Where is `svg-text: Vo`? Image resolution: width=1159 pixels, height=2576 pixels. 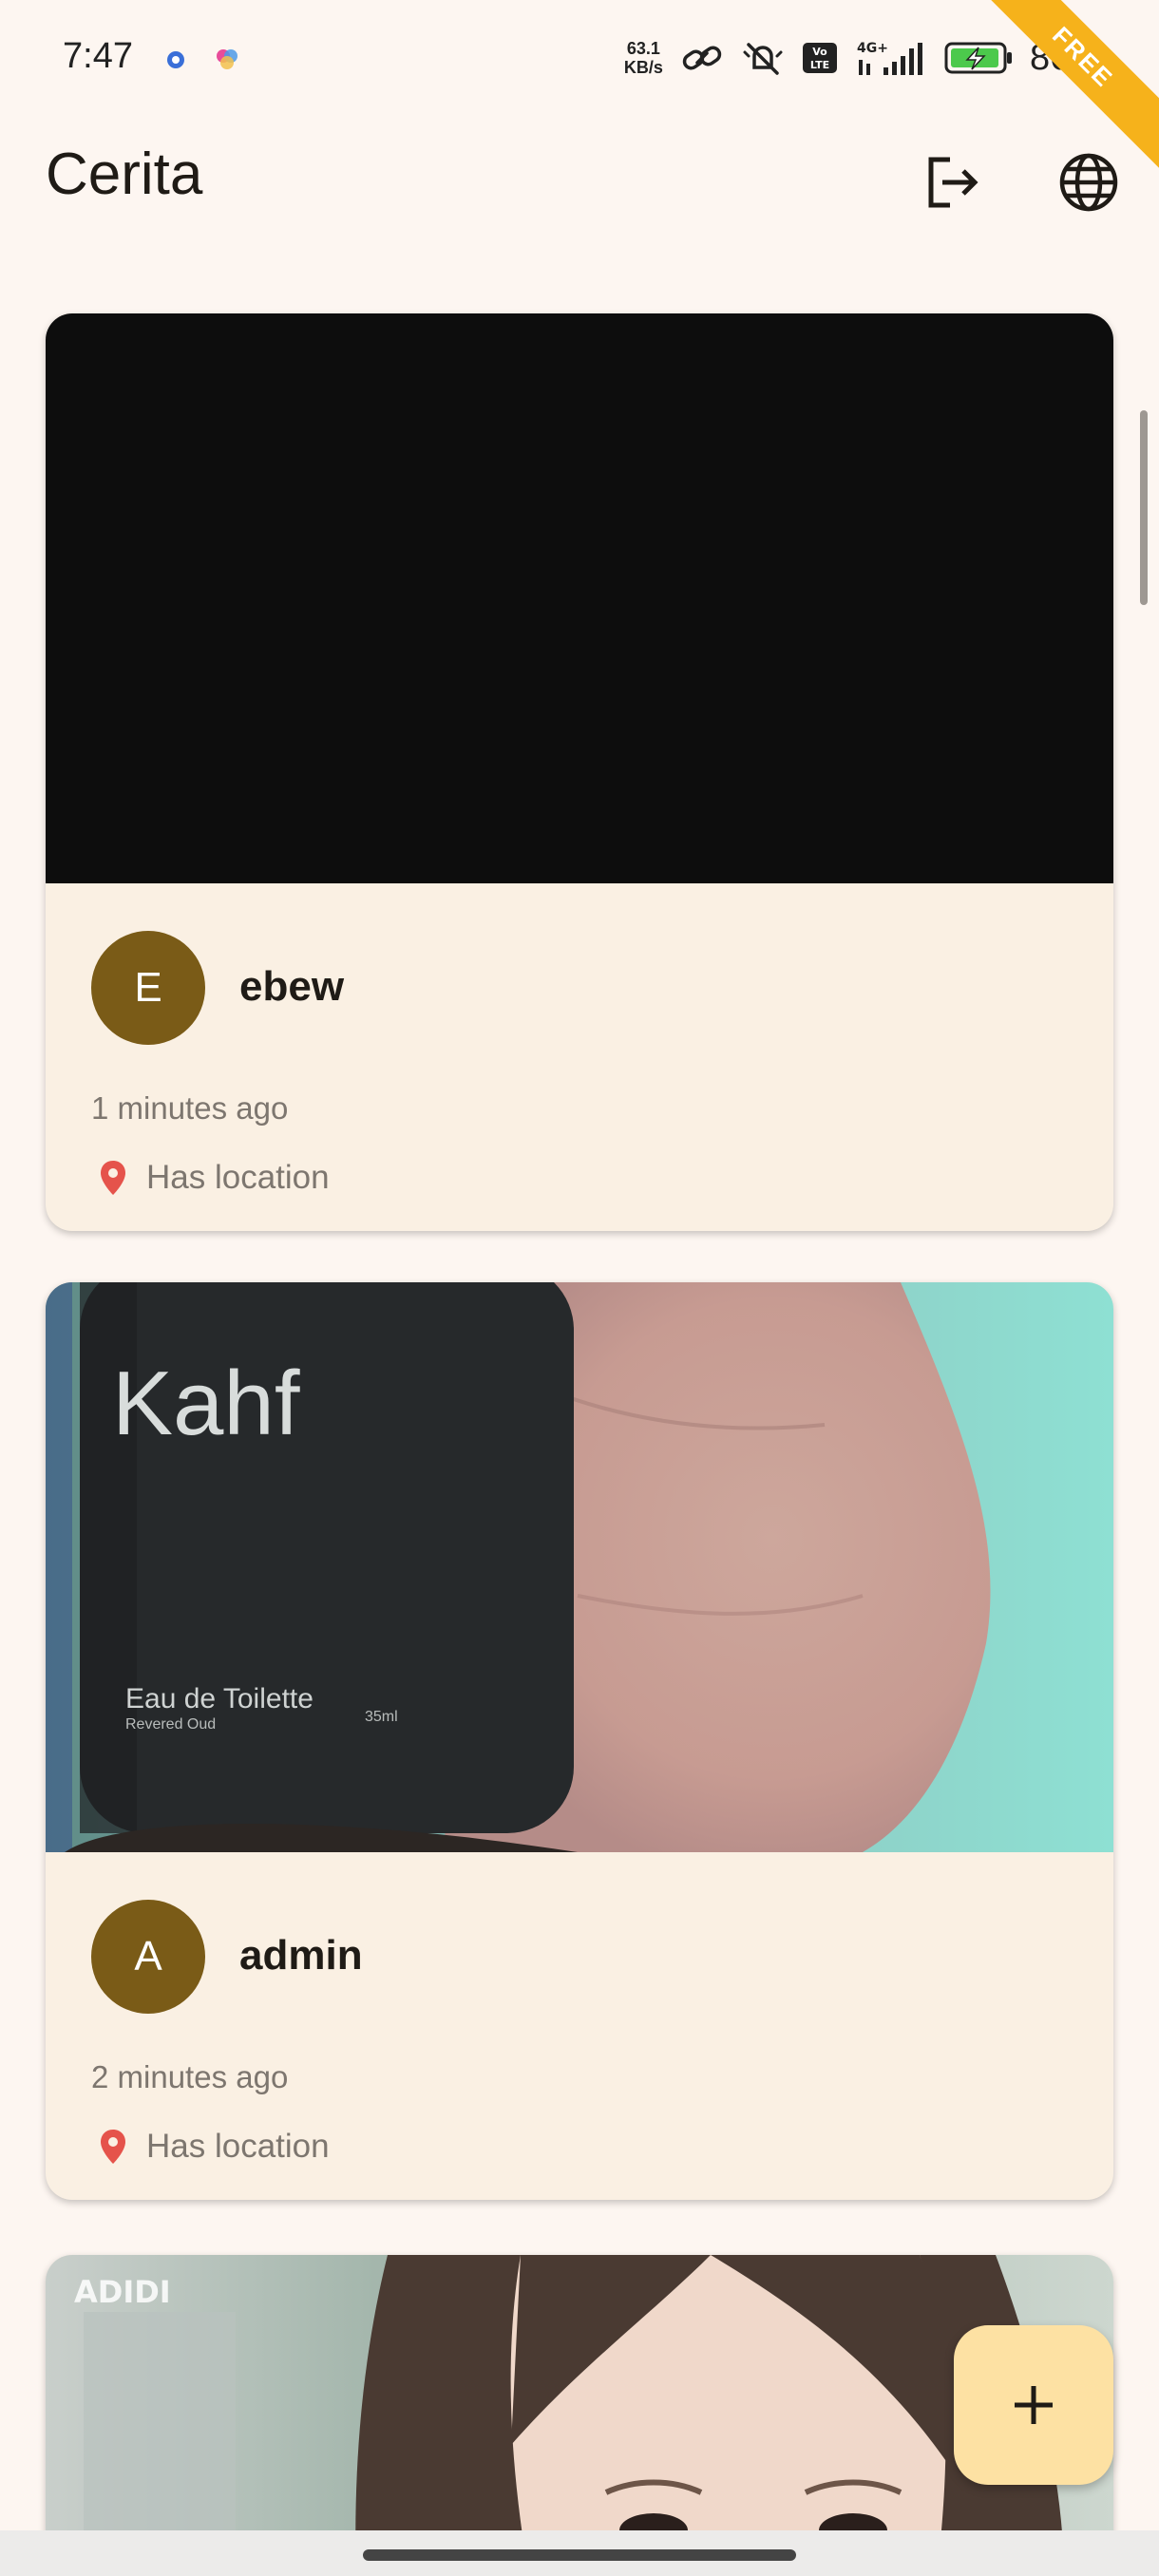
svg-text: Vo is located at coordinates (819, 52).